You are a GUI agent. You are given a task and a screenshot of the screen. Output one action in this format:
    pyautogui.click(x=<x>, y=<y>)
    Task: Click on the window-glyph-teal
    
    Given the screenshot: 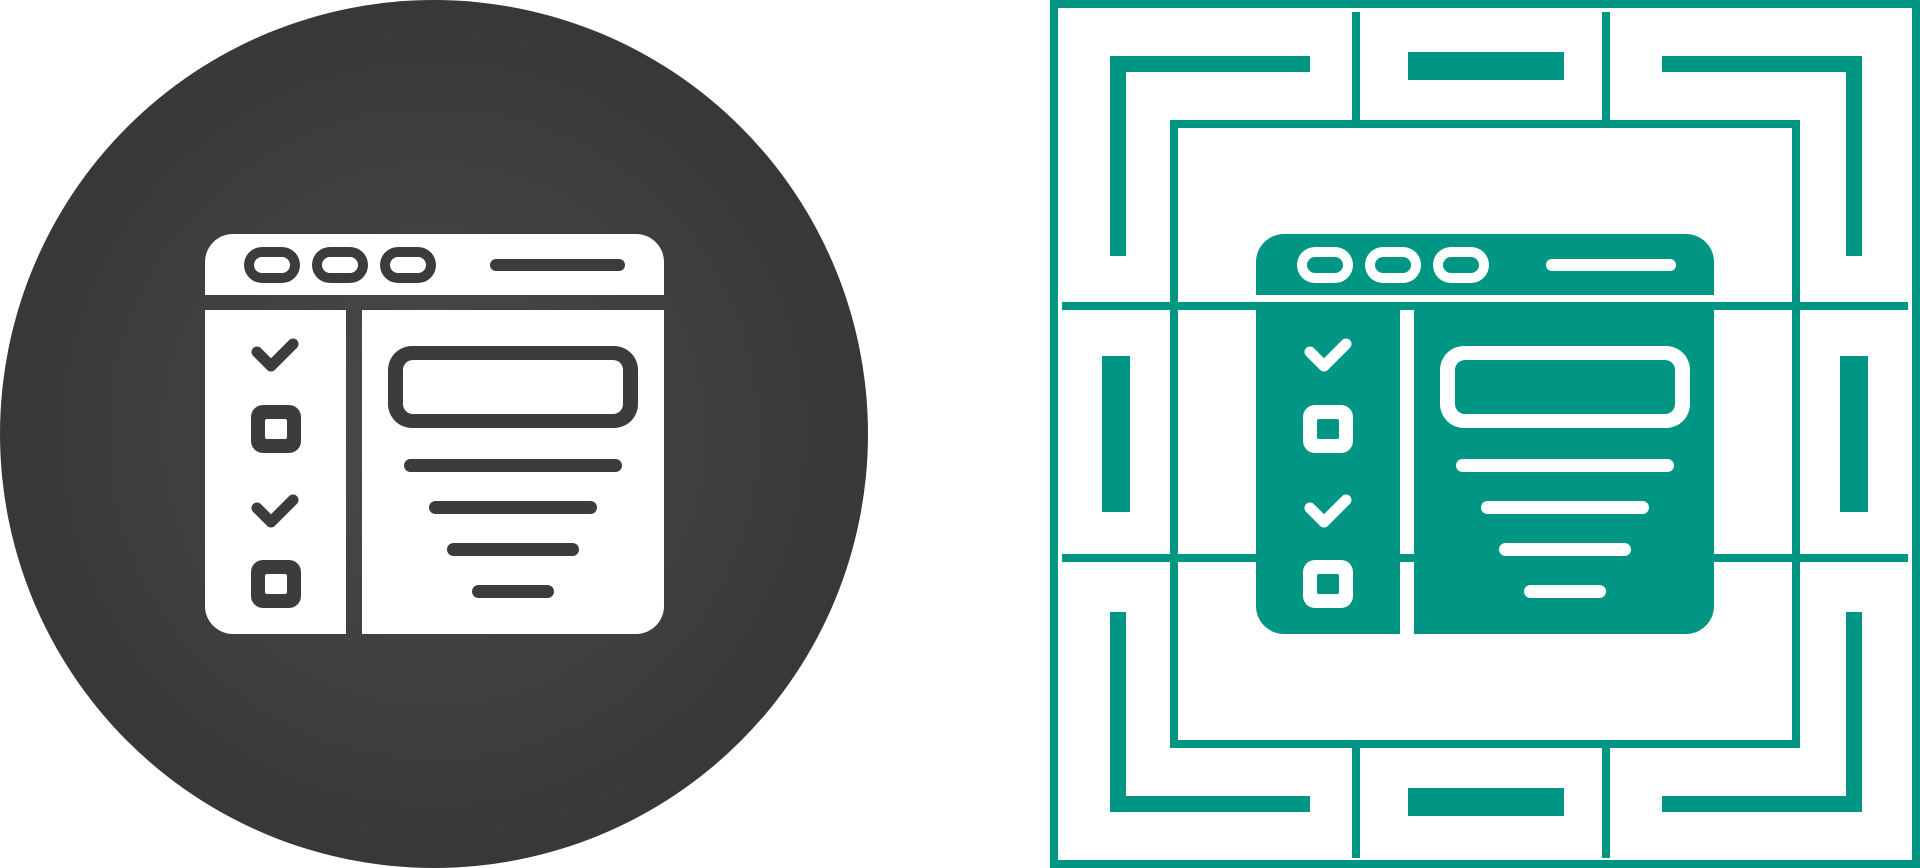 What is the action you would take?
    pyautogui.click(x=1485, y=434)
    